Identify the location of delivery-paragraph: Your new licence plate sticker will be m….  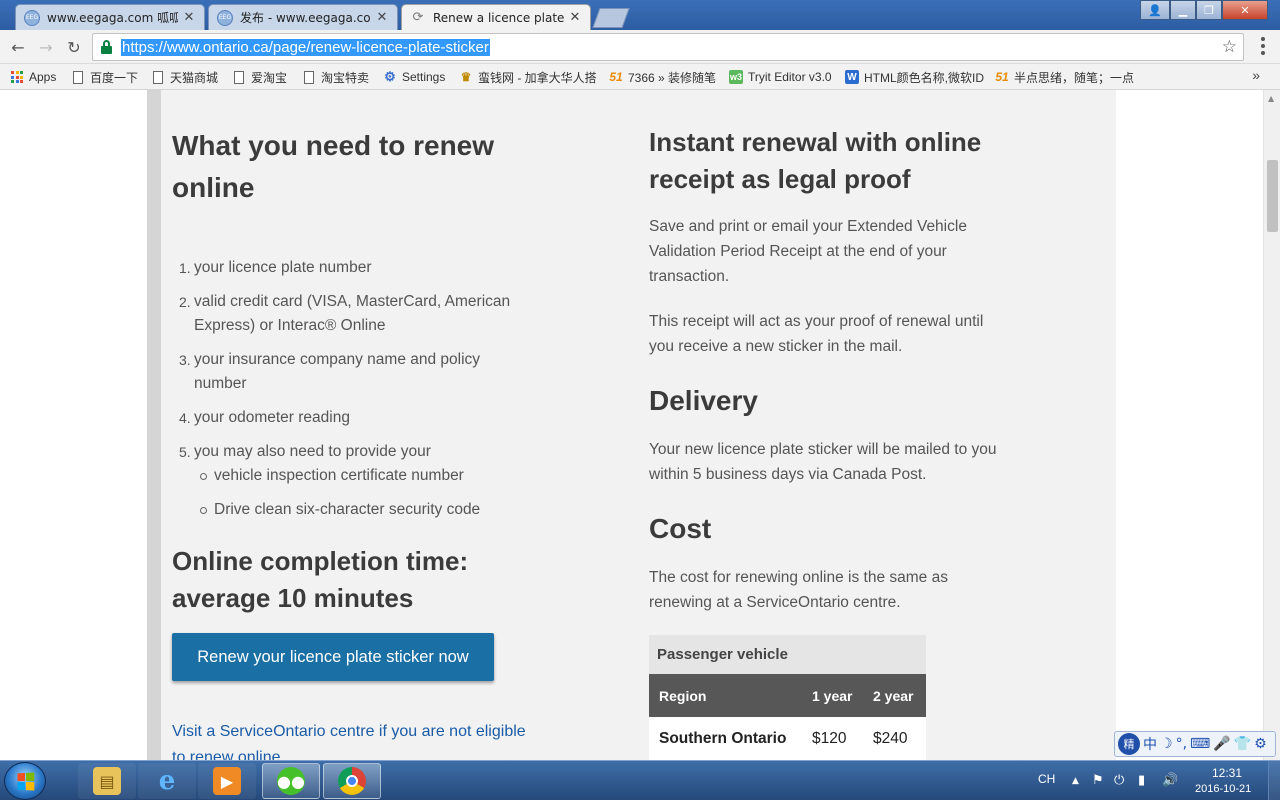
(823, 462).